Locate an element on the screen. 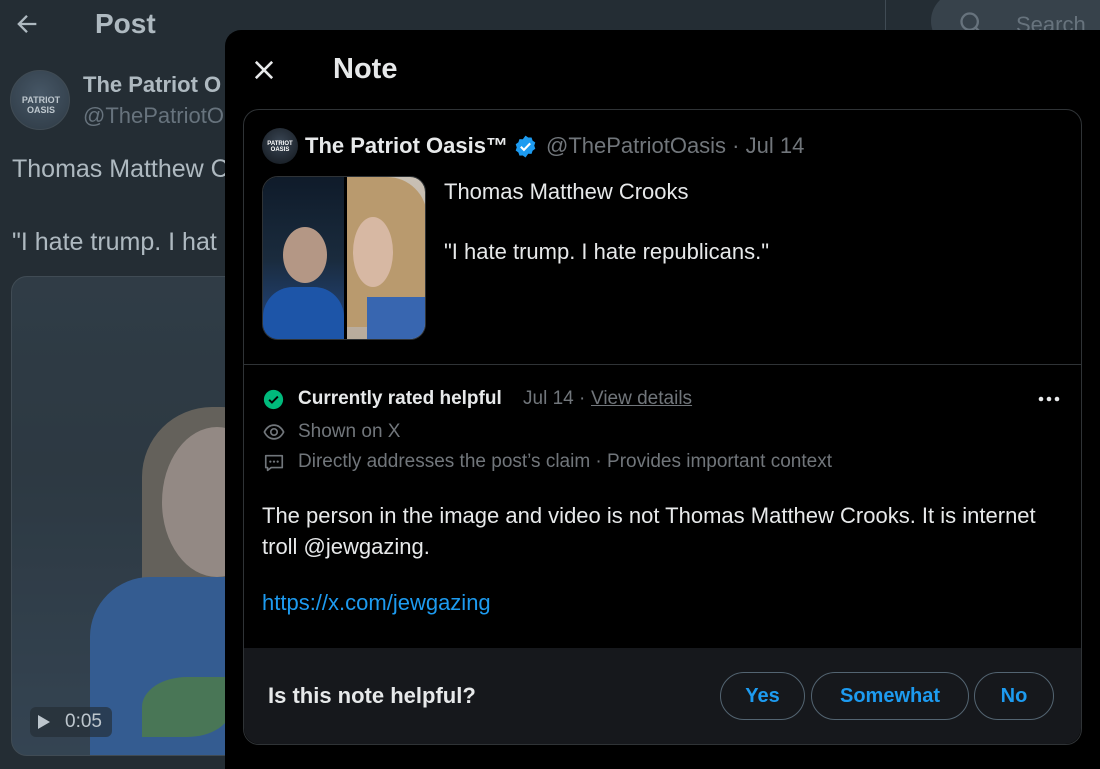  quoted-avatar: PATRIOT OASIS is located at coordinates (280, 146).